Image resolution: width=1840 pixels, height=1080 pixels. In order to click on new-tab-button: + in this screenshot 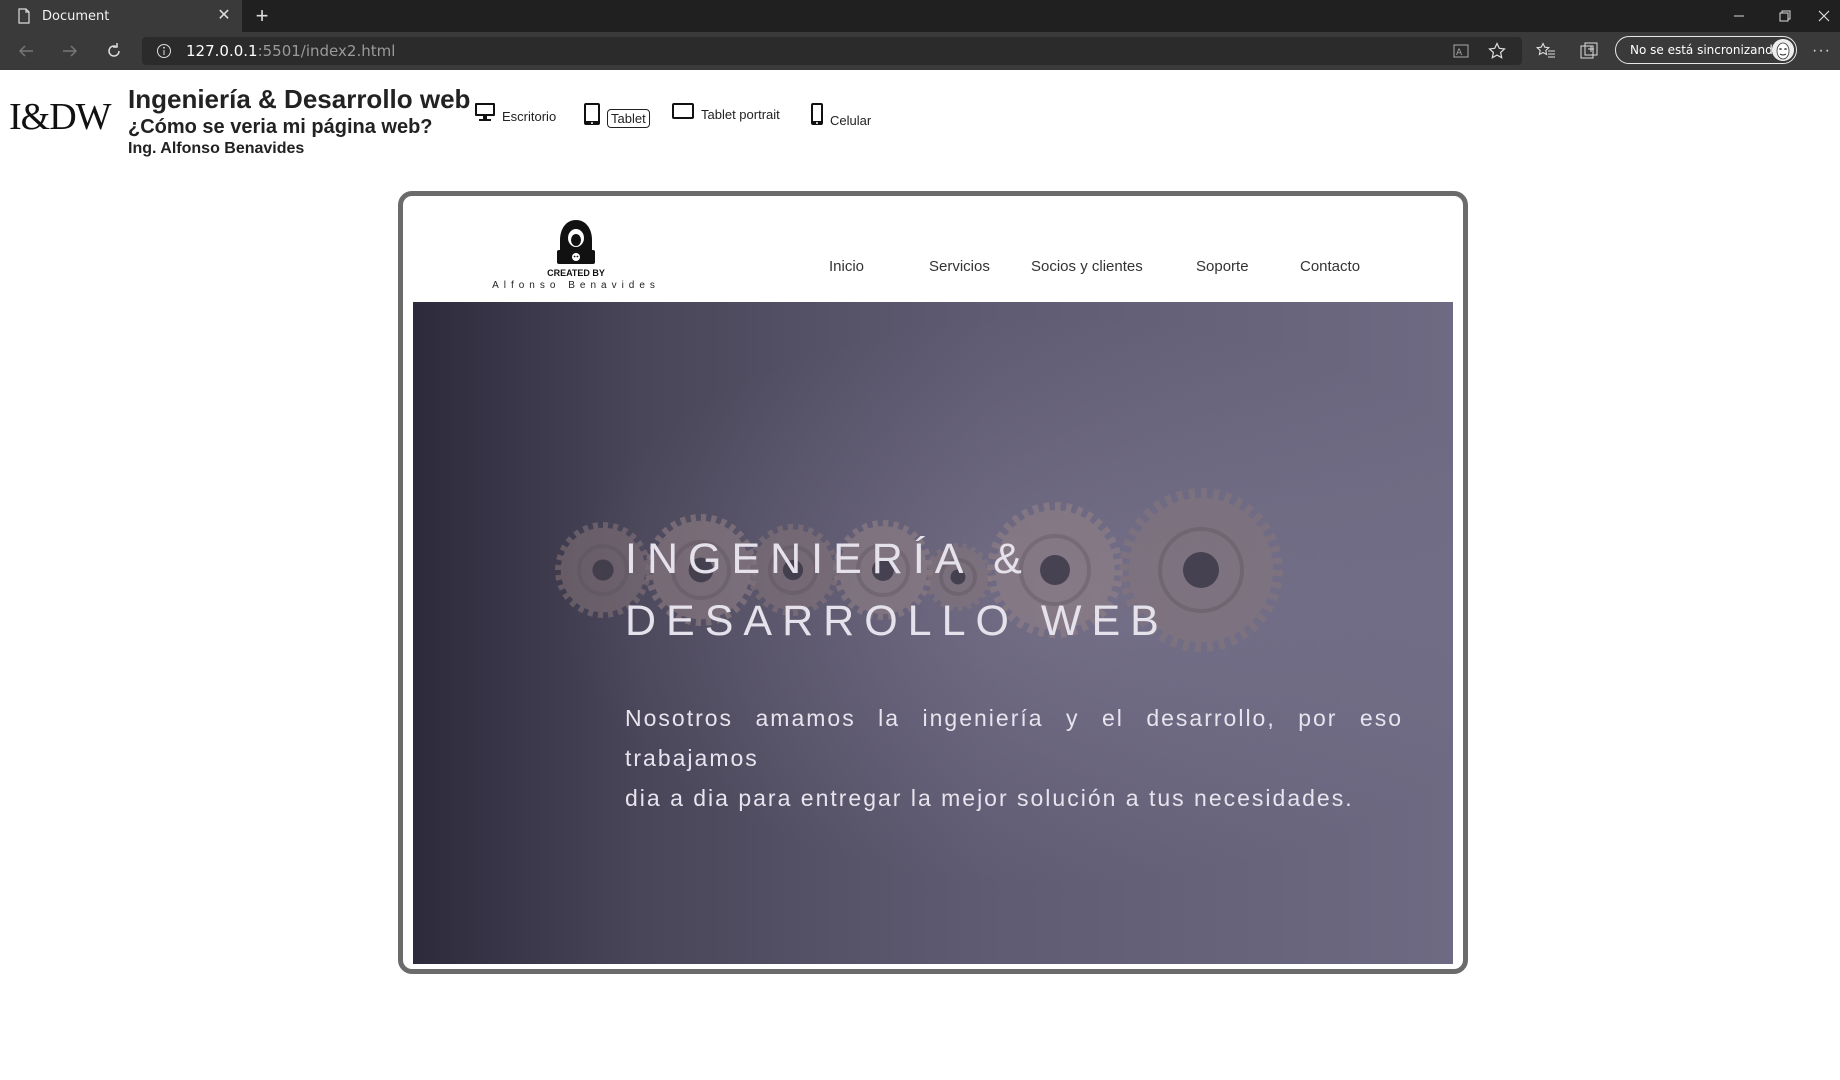, I will do `click(262, 16)`.